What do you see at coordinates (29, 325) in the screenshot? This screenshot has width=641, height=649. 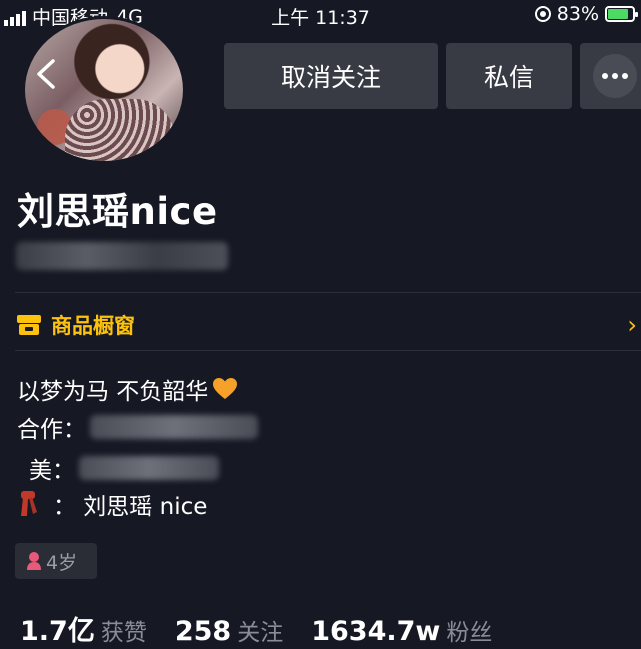 I see `shop-icon` at bounding box center [29, 325].